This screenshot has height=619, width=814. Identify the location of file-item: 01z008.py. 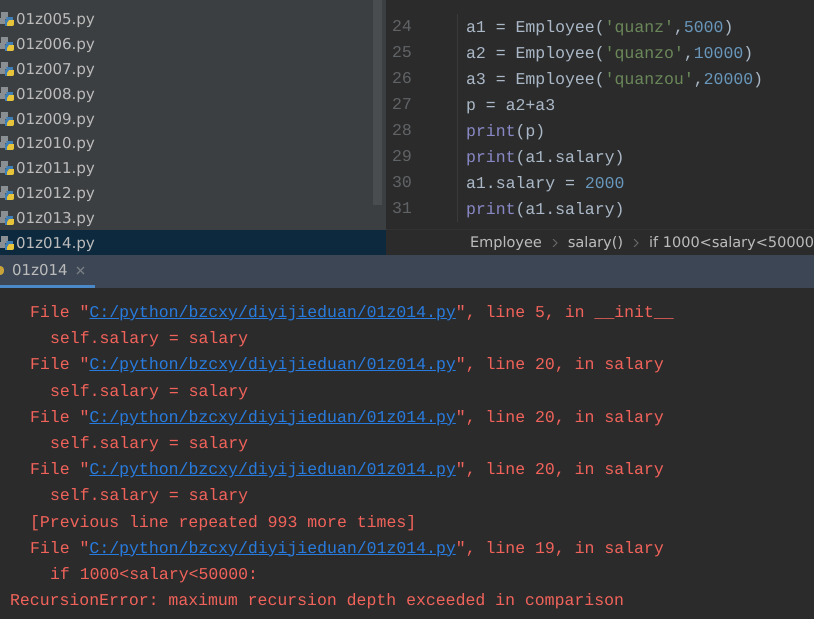
(193, 93).